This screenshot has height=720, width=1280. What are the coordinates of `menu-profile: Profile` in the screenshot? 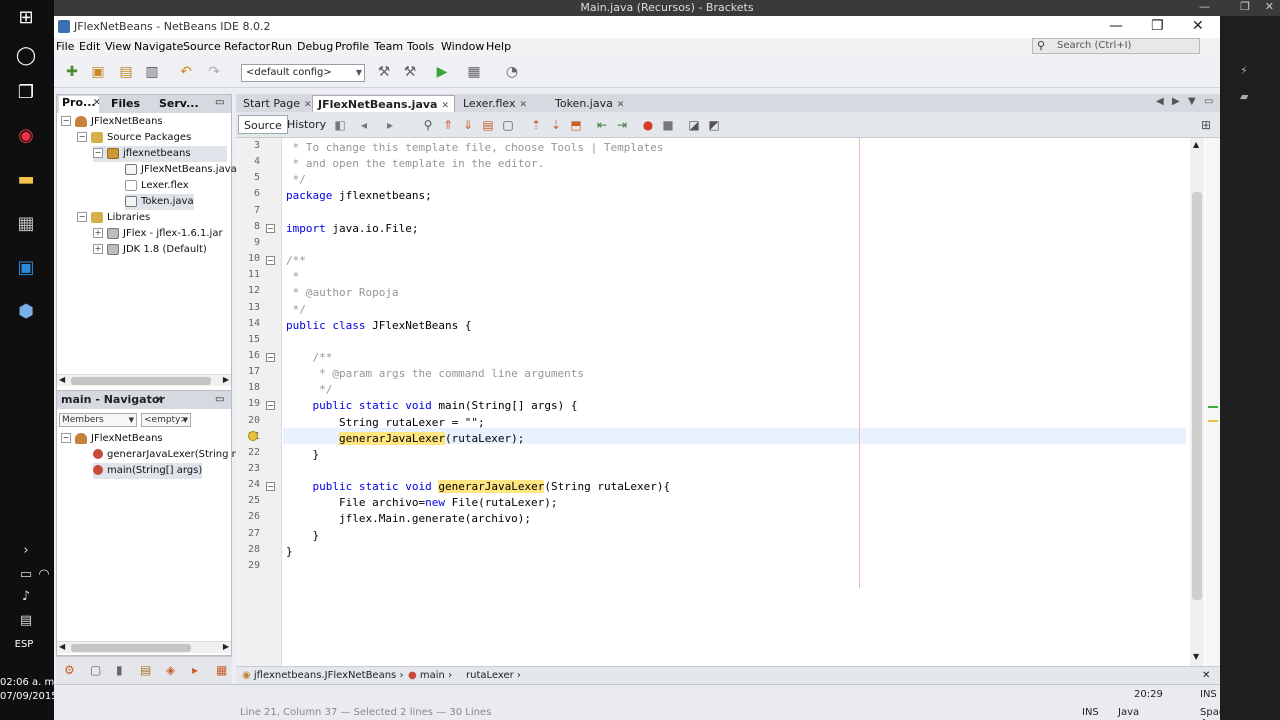 It's located at (352, 46).